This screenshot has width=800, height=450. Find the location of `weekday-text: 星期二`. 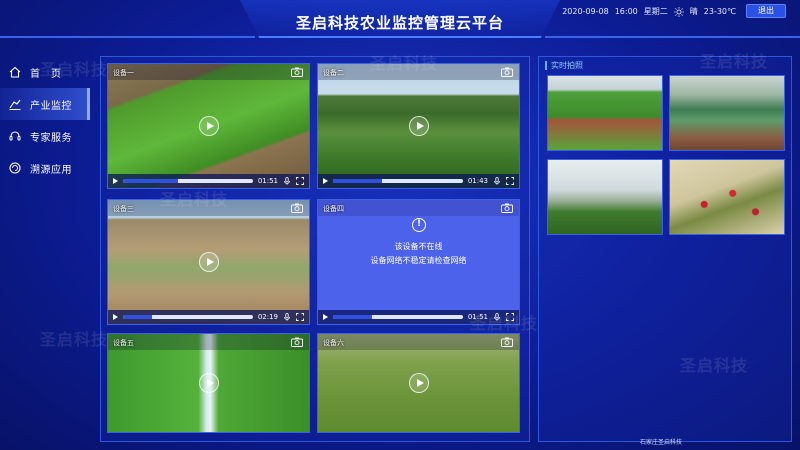

weekday-text: 星期二 is located at coordinates (655, 11).